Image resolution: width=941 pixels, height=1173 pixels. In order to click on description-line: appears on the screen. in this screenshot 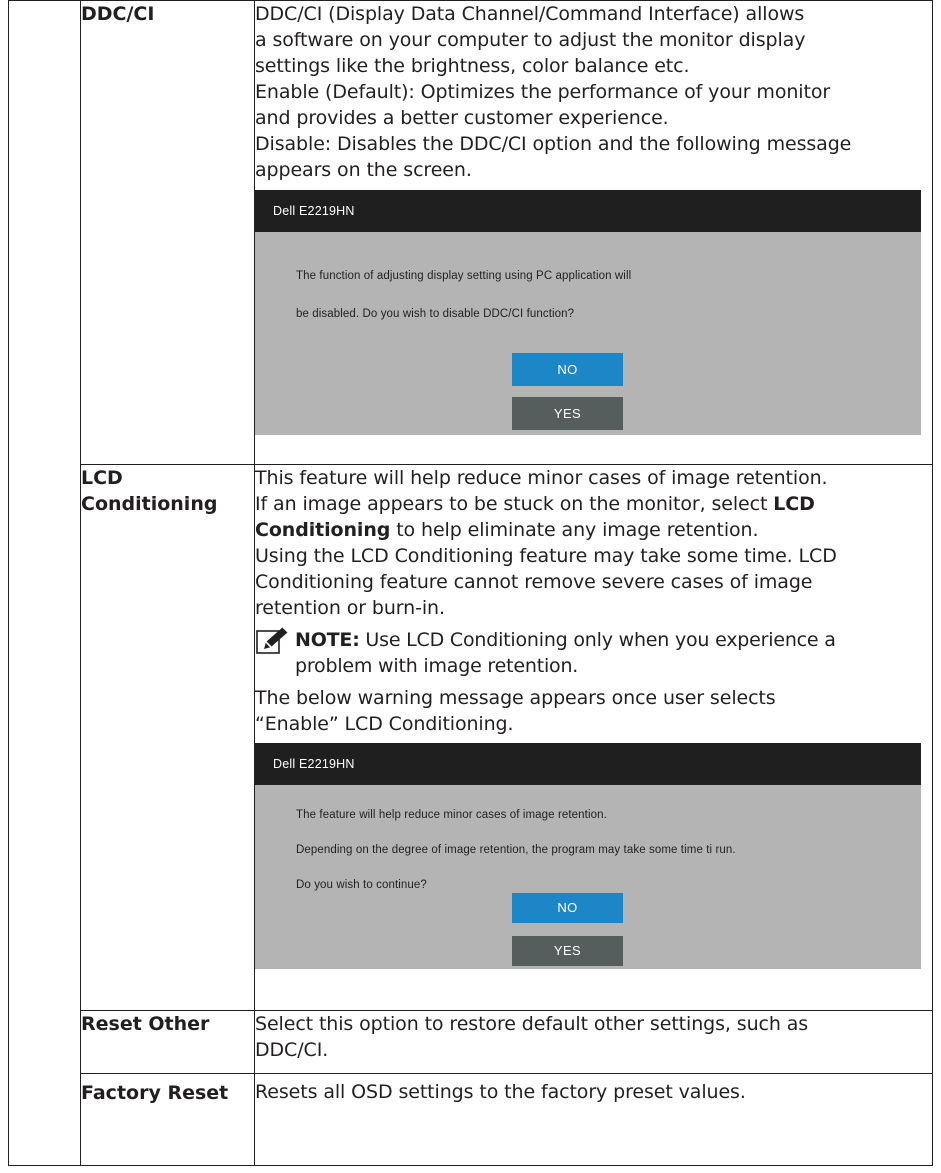, I will do `click(363, 170)`.